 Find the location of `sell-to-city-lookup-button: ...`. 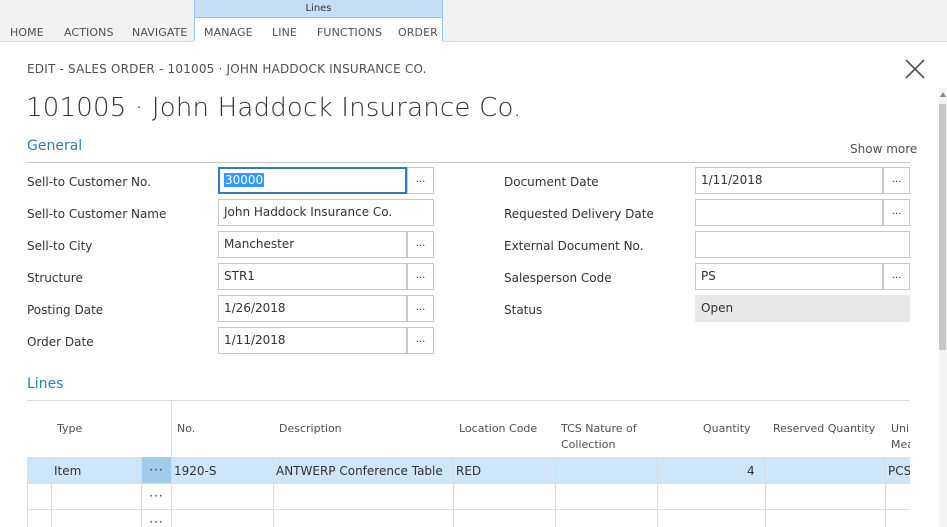

sell-to-city-lookup-button: ... is located at coordinates (420, 244).